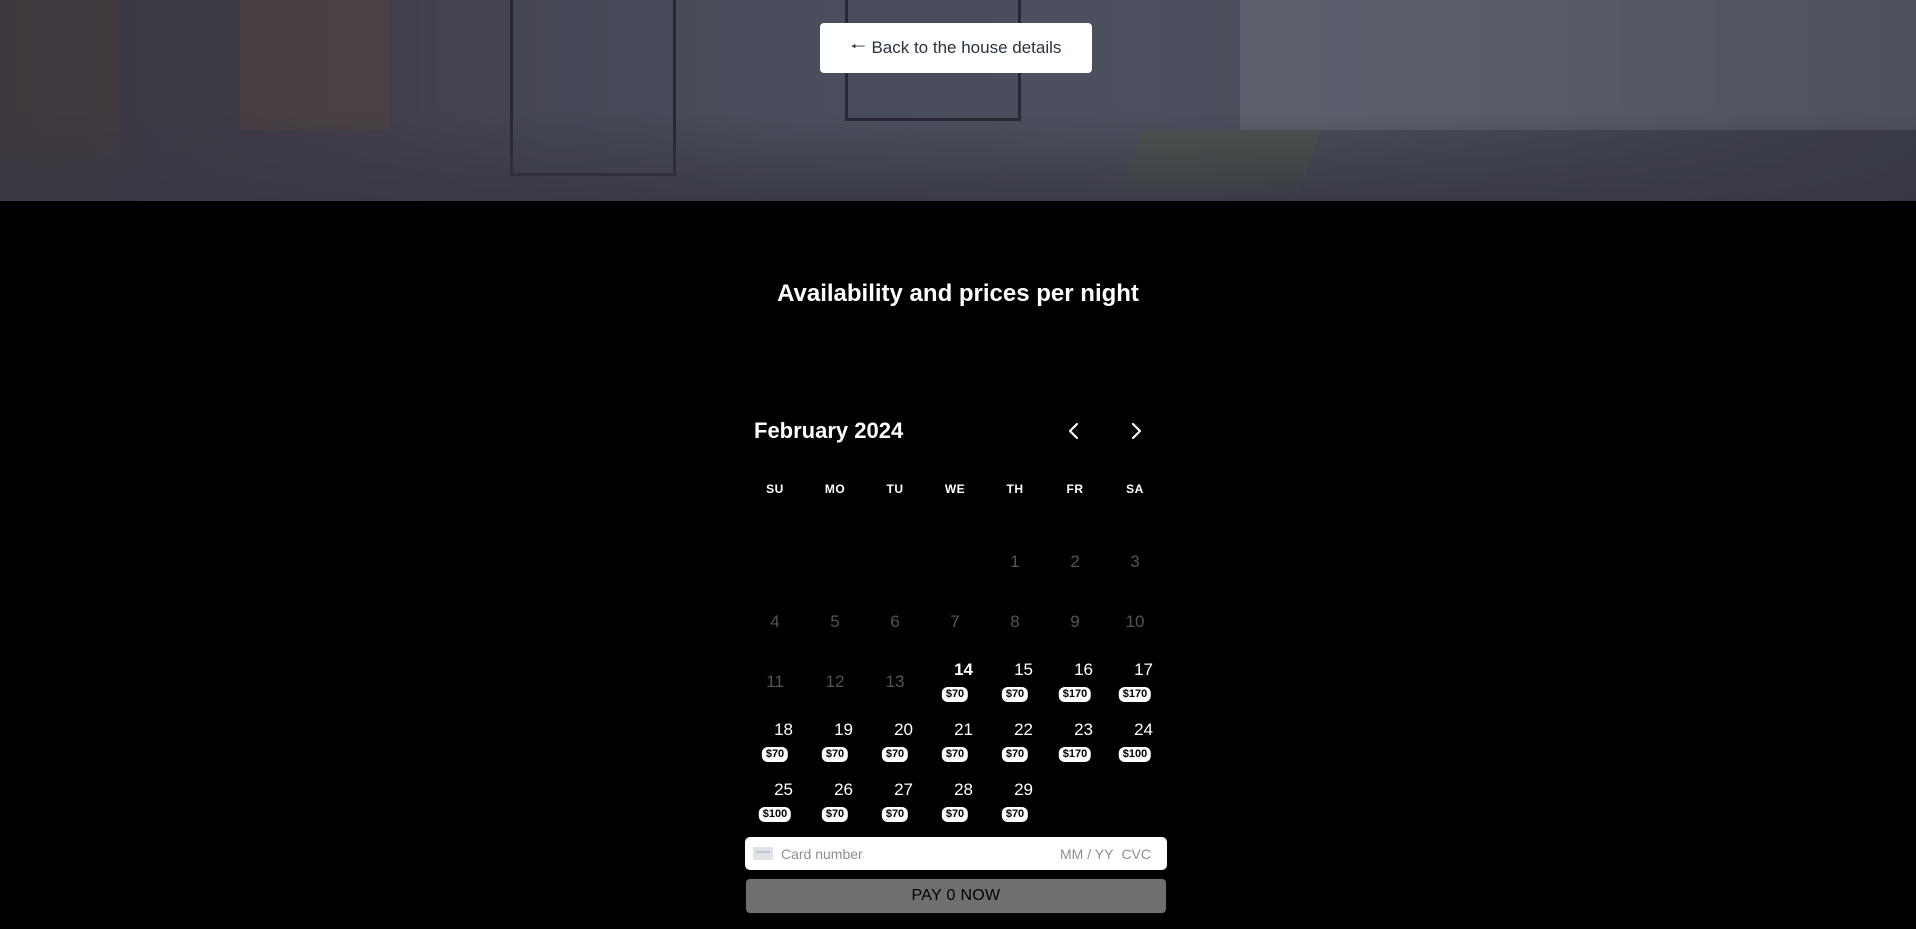 This screenshot has width=1916, height=929. Describe the element at coordinates (843, 789) in the screenshot. I see `day-number: 26` at that location.